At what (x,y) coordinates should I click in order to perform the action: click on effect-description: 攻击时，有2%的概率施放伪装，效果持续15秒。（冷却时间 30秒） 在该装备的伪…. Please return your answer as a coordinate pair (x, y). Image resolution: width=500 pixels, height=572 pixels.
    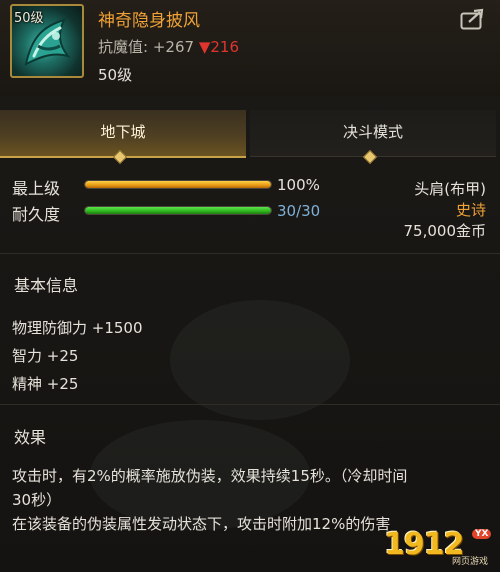
    Looking at the image, I should click on (247, 500).